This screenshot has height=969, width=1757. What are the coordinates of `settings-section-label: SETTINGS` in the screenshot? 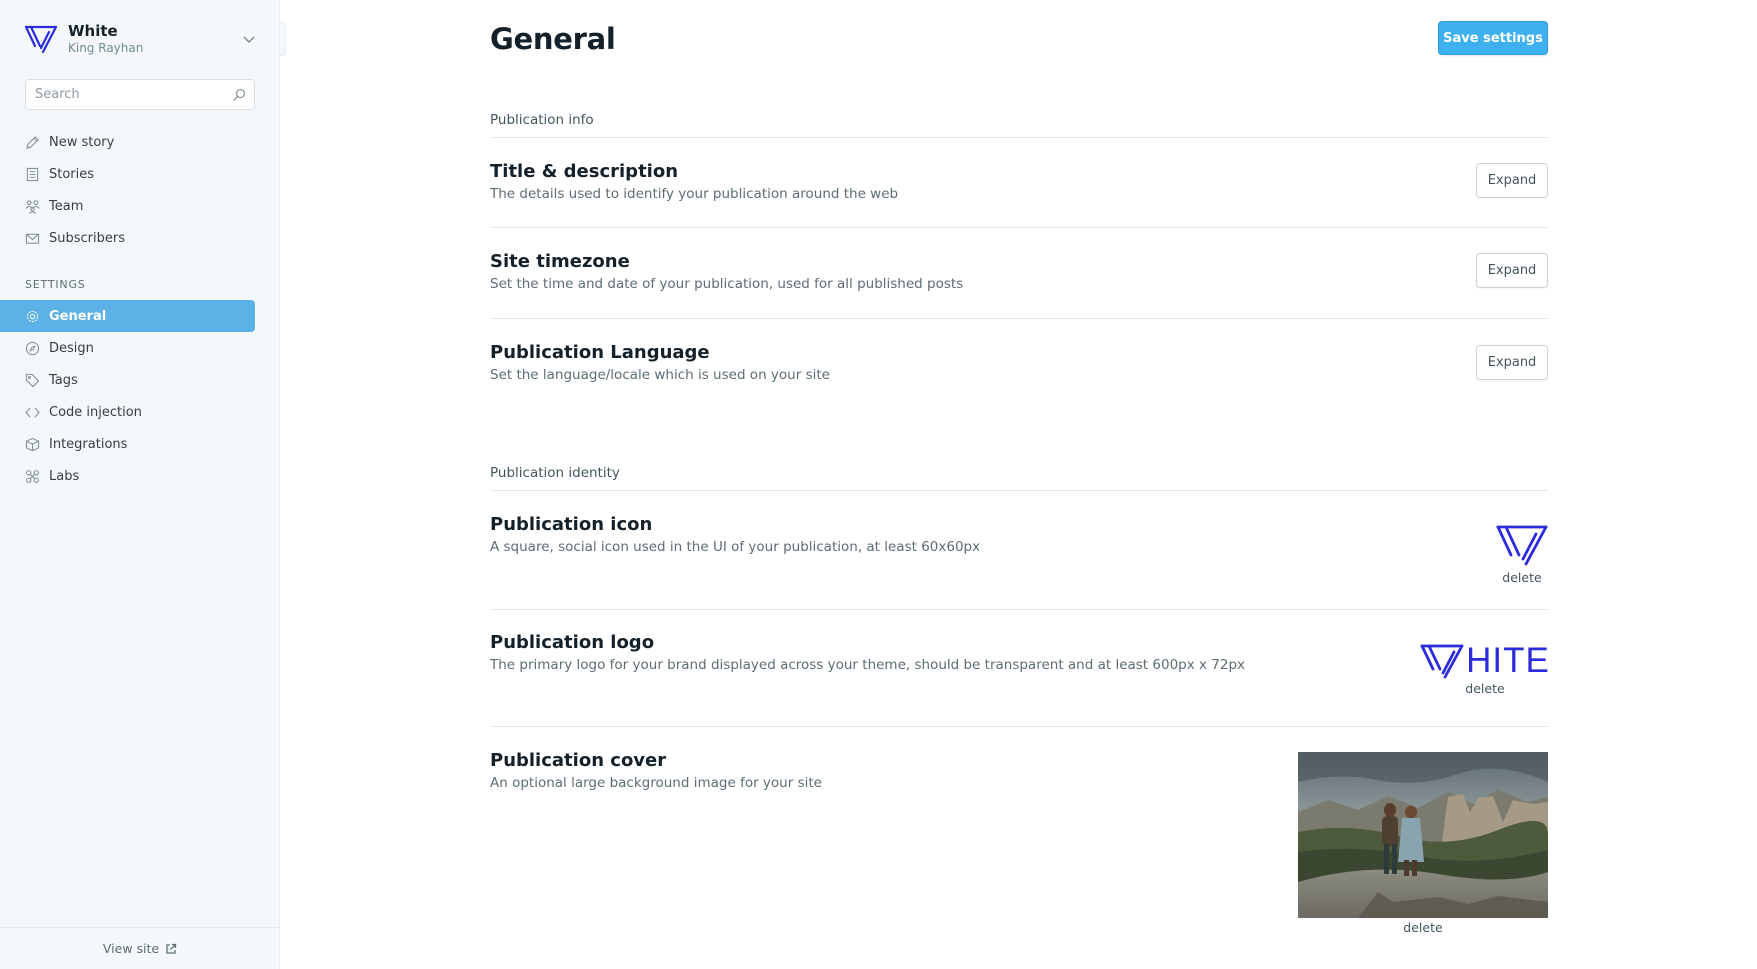 It's located at (55, 284).